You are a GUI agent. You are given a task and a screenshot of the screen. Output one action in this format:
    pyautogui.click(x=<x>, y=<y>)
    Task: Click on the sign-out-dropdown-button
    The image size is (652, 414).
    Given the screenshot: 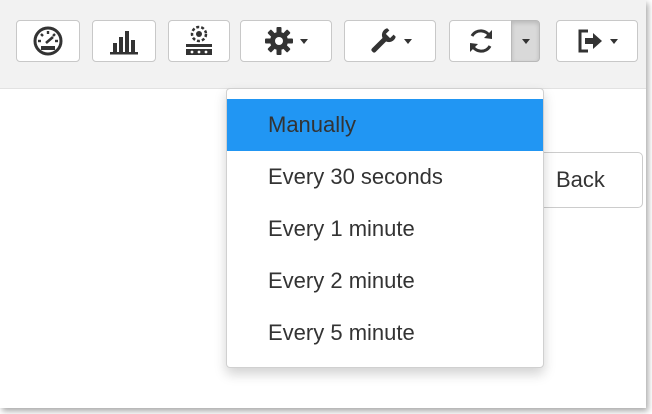 What is the action you would take?
    pyautogui.click(x=597, y=41)
    